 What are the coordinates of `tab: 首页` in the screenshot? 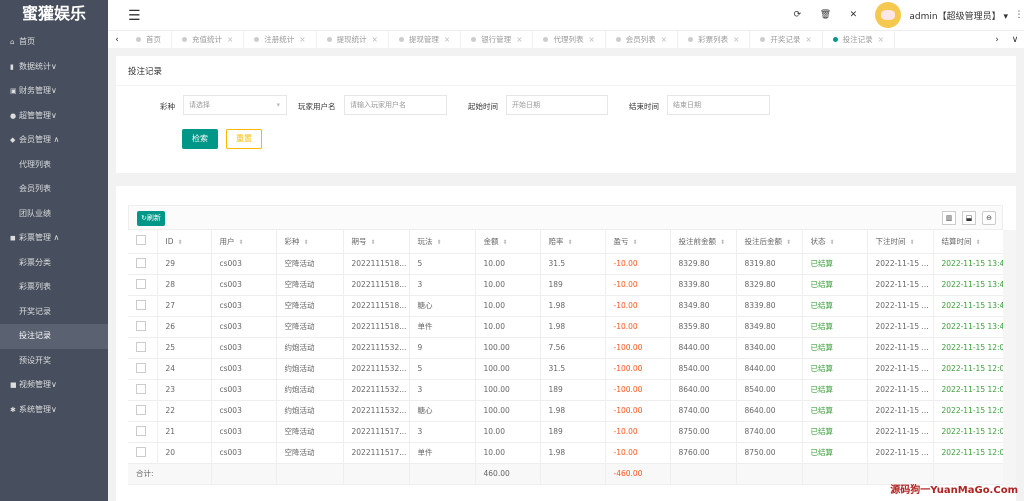 It's located at (149, 39).